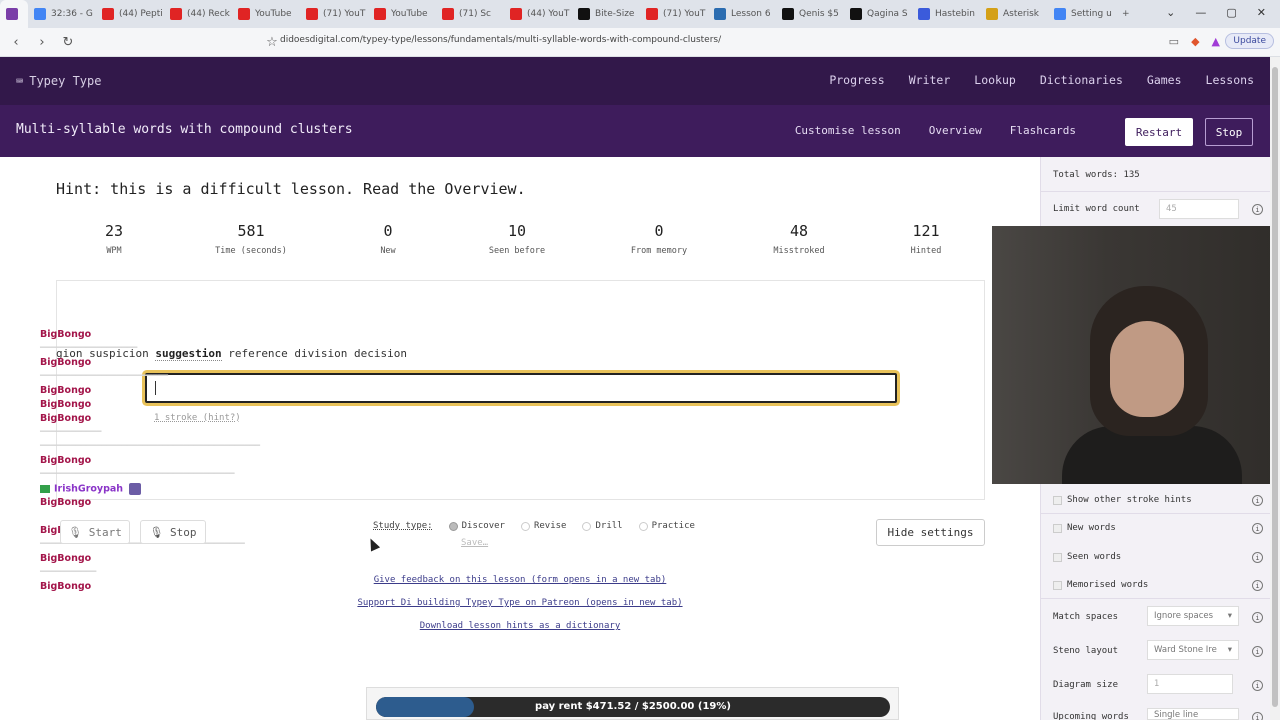 This screenshot has width=1280, height=720. Describe the element at coordinates (1231, 12) in the screenshot. I see `maximize-icon: ▢` at that location.